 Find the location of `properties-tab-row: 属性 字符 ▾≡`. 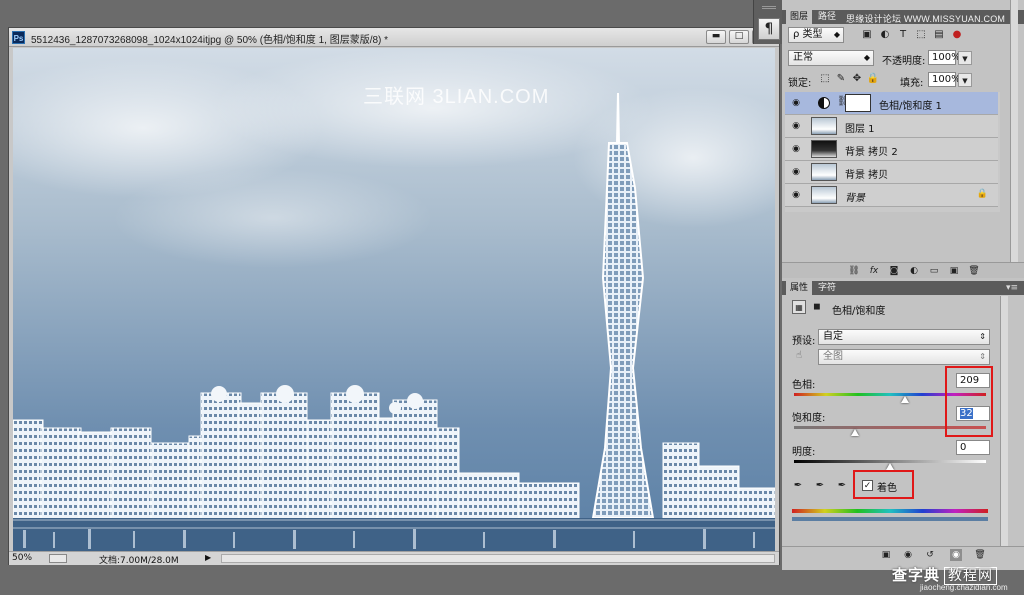

properties-tab-row: 属性 字符 ▾≡ is located at coordinates (903, 288).